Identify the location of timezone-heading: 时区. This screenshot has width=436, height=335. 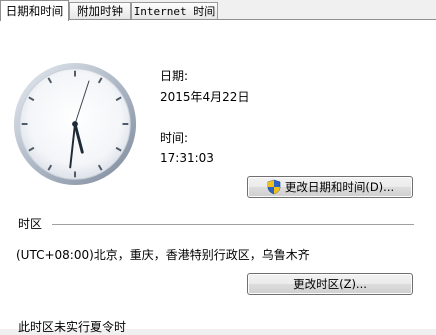
(30, 224).